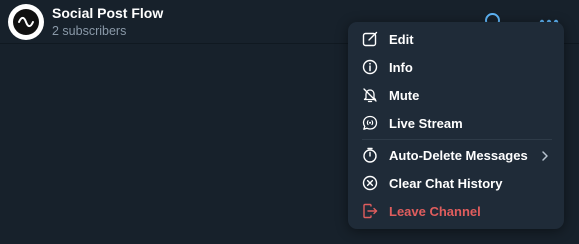  I want to click on info-icon, so click(370, 67).